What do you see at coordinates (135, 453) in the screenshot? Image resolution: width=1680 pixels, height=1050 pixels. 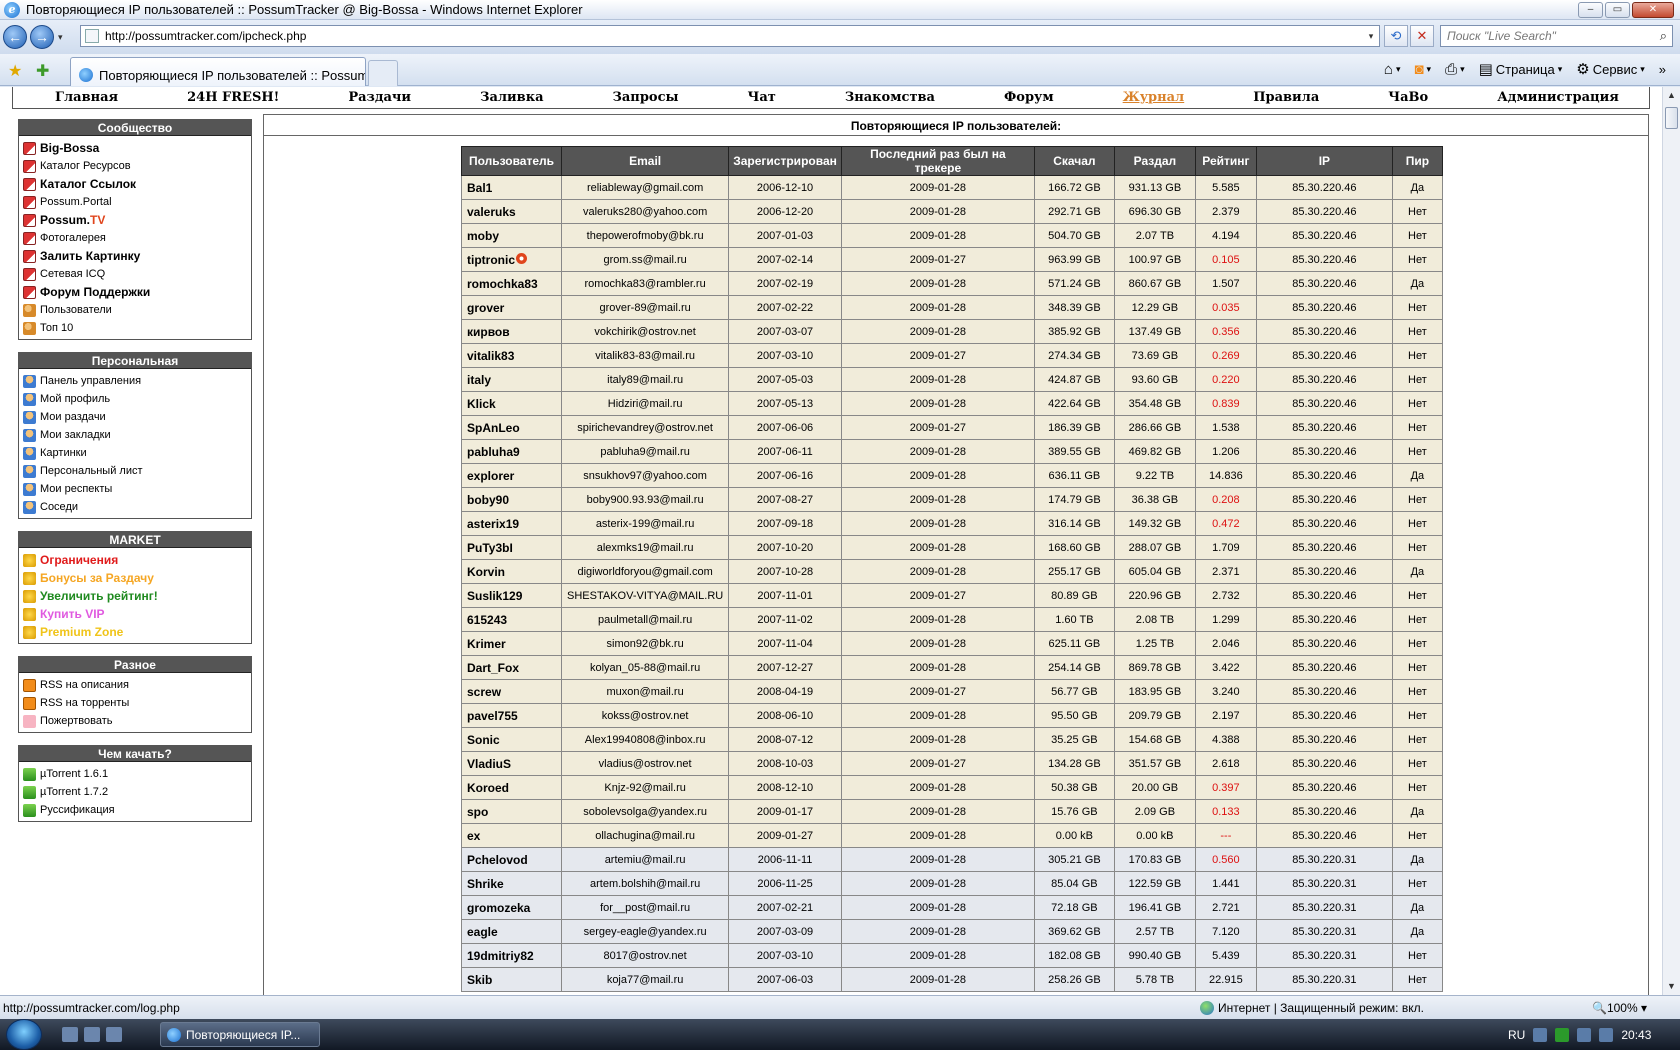 I see `personal-item: Картинки` at bounding box center [135, 453].